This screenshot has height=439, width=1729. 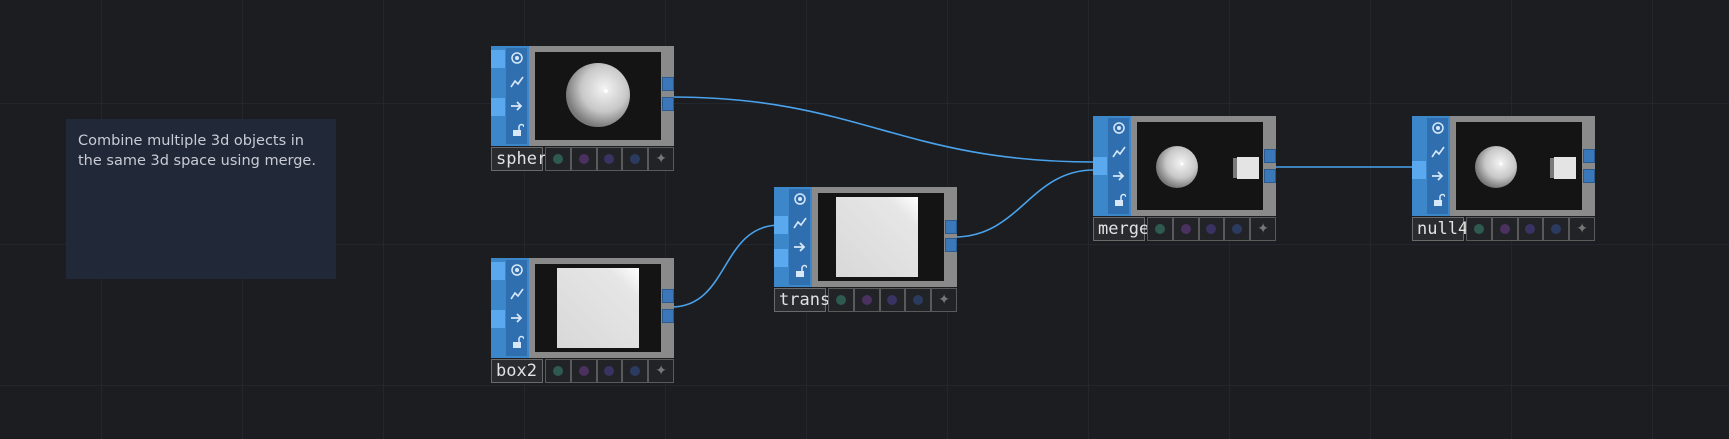 What do you see at coordinates (725, 266) in the screenshot?
I see `wire-box2-transform1` at bounding box center [725, 266].